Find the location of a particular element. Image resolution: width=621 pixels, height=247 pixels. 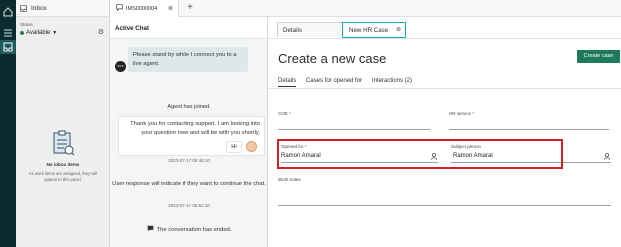

home-icon is located at coordinates (8, 10).